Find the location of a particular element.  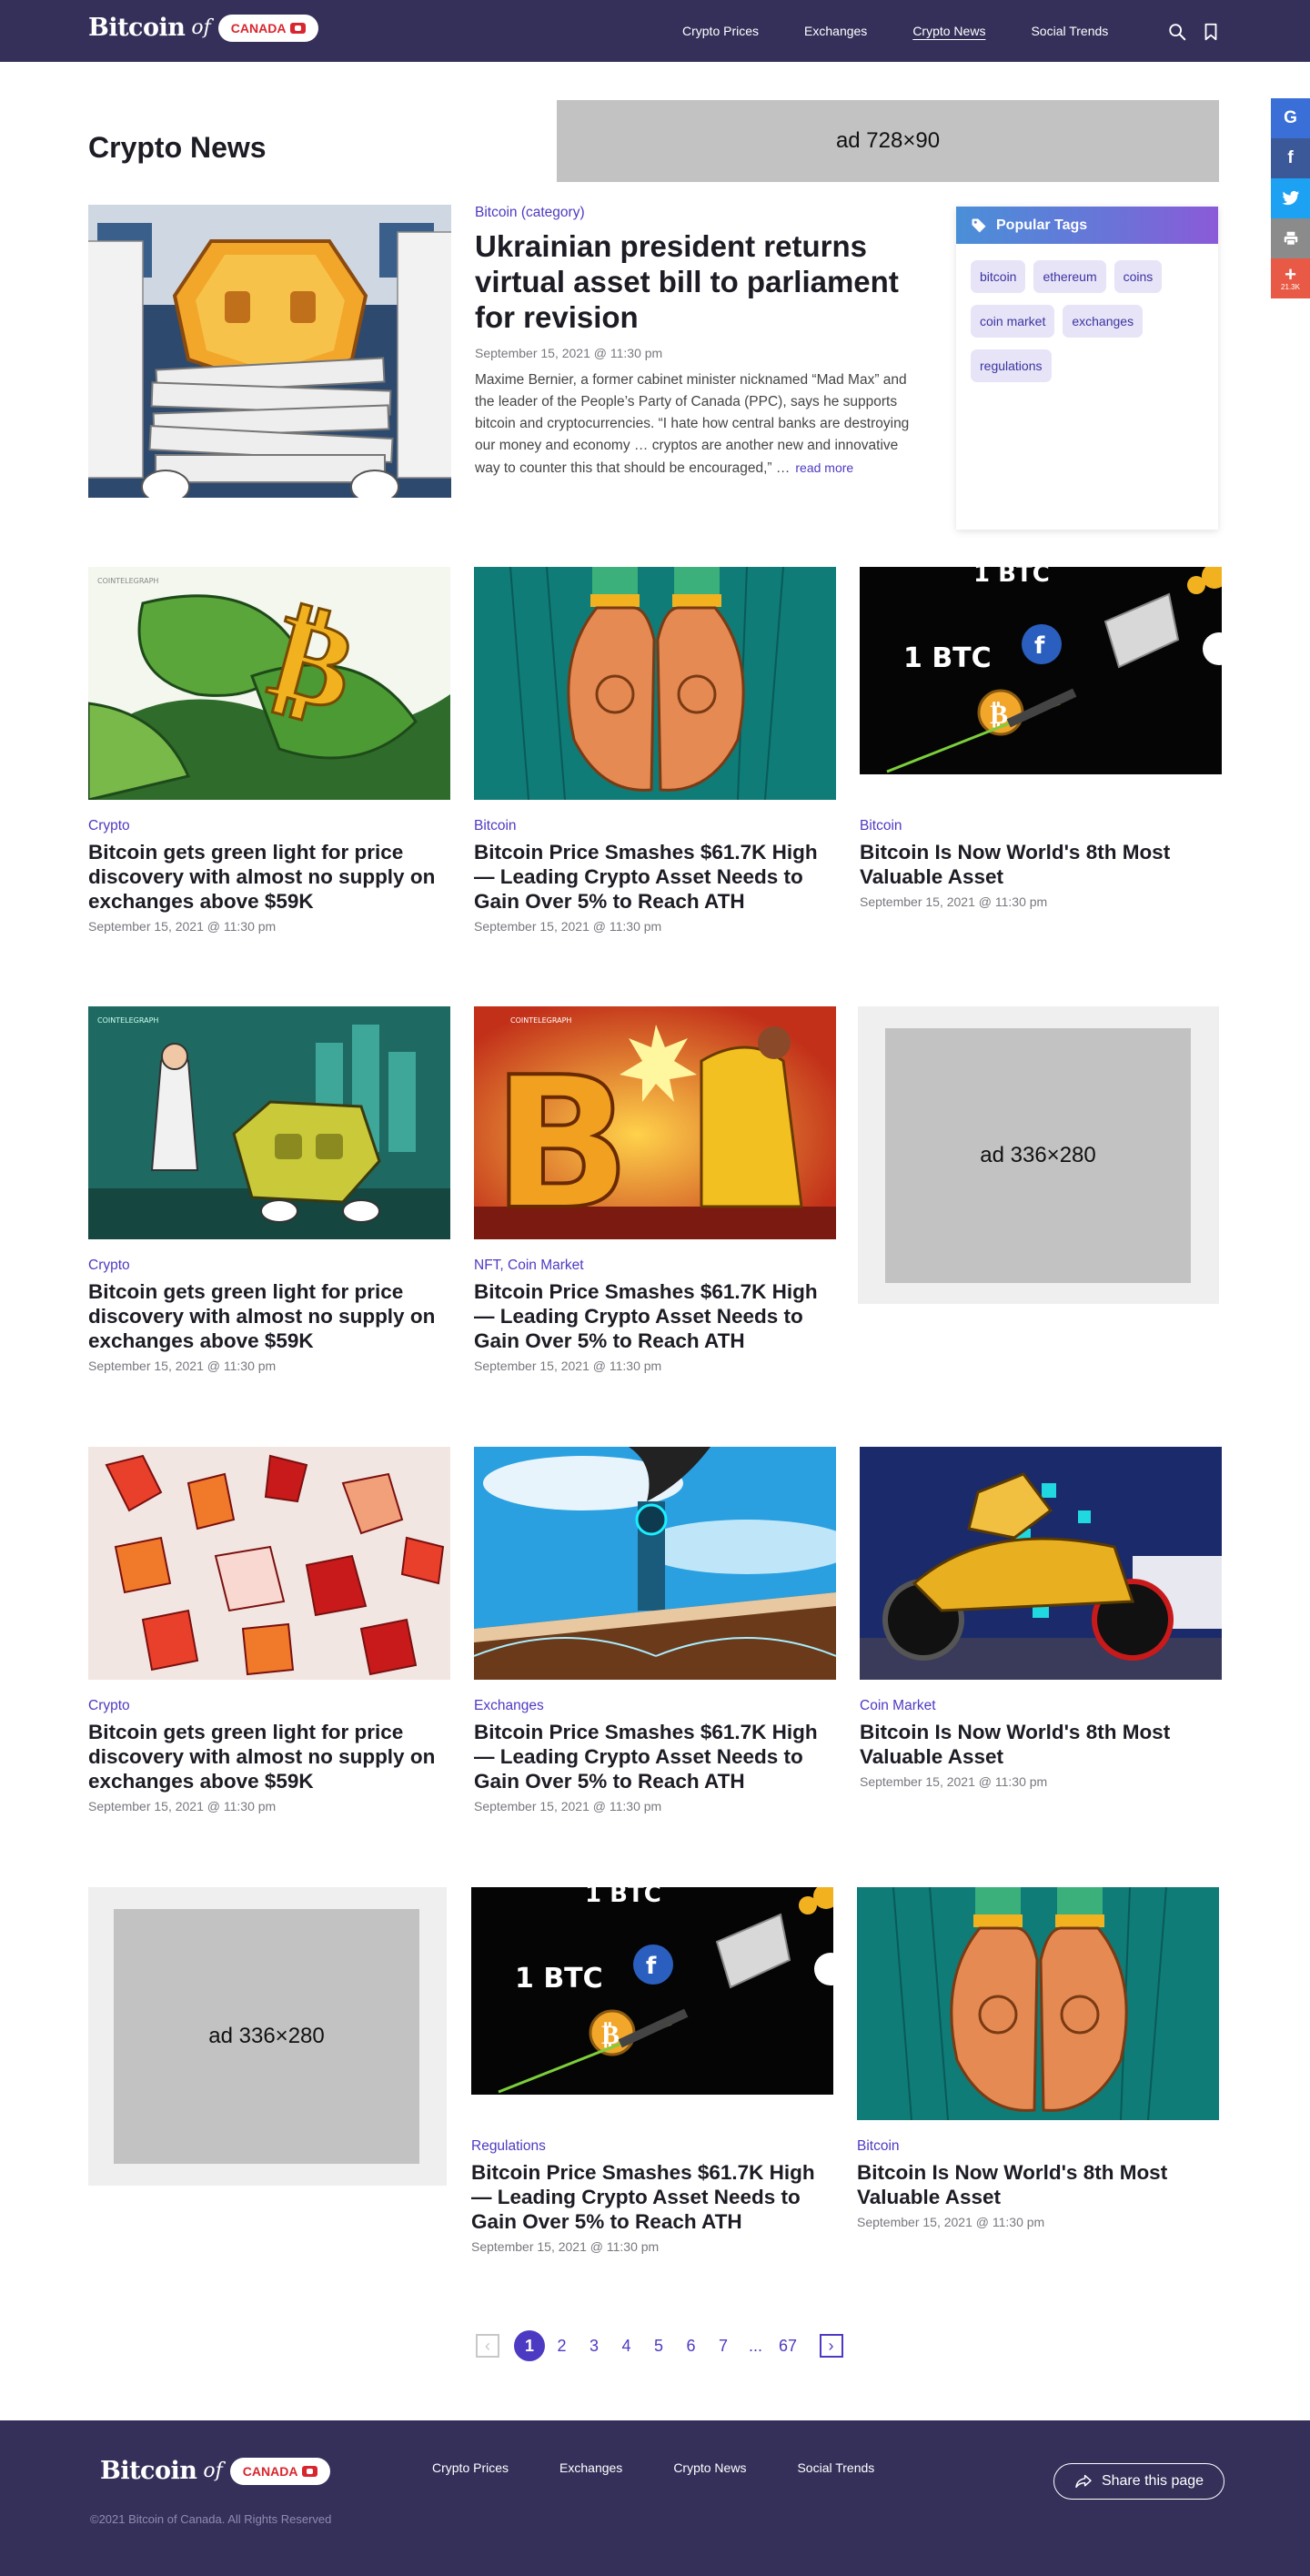

tag-coin-market: coin market is located at coordinates (1013, 321).